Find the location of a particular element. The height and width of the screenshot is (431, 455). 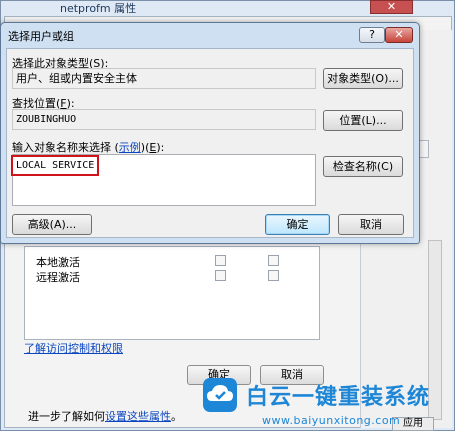

object-names-label: 输入对象名称来选择 (示例)(E): is located at coordinates (88, 147).